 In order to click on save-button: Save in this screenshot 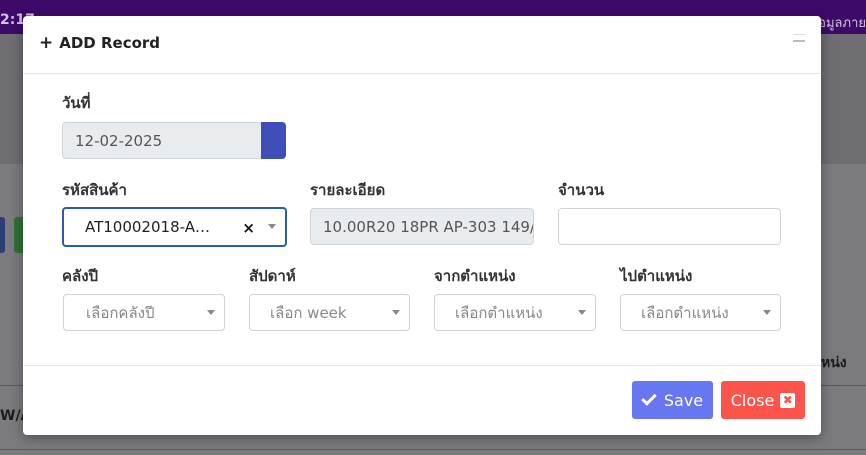, I will do `click(672, 400)`.